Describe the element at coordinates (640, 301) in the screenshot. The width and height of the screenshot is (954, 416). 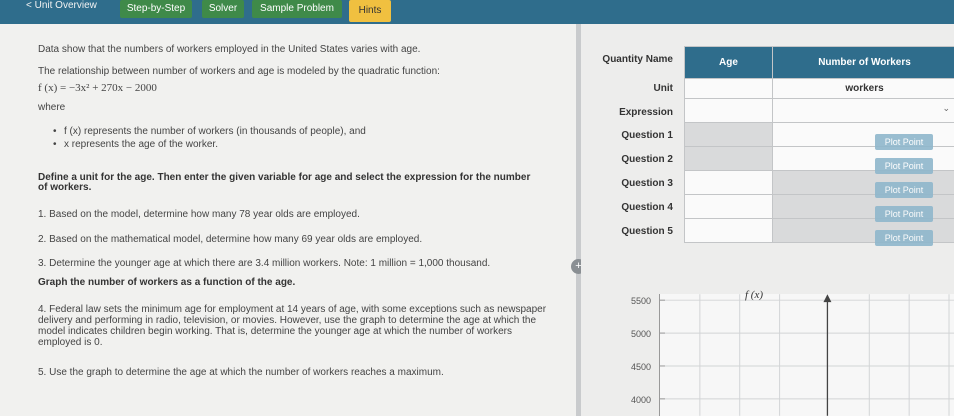
I see `y-tick-5500: 5500` at that location.